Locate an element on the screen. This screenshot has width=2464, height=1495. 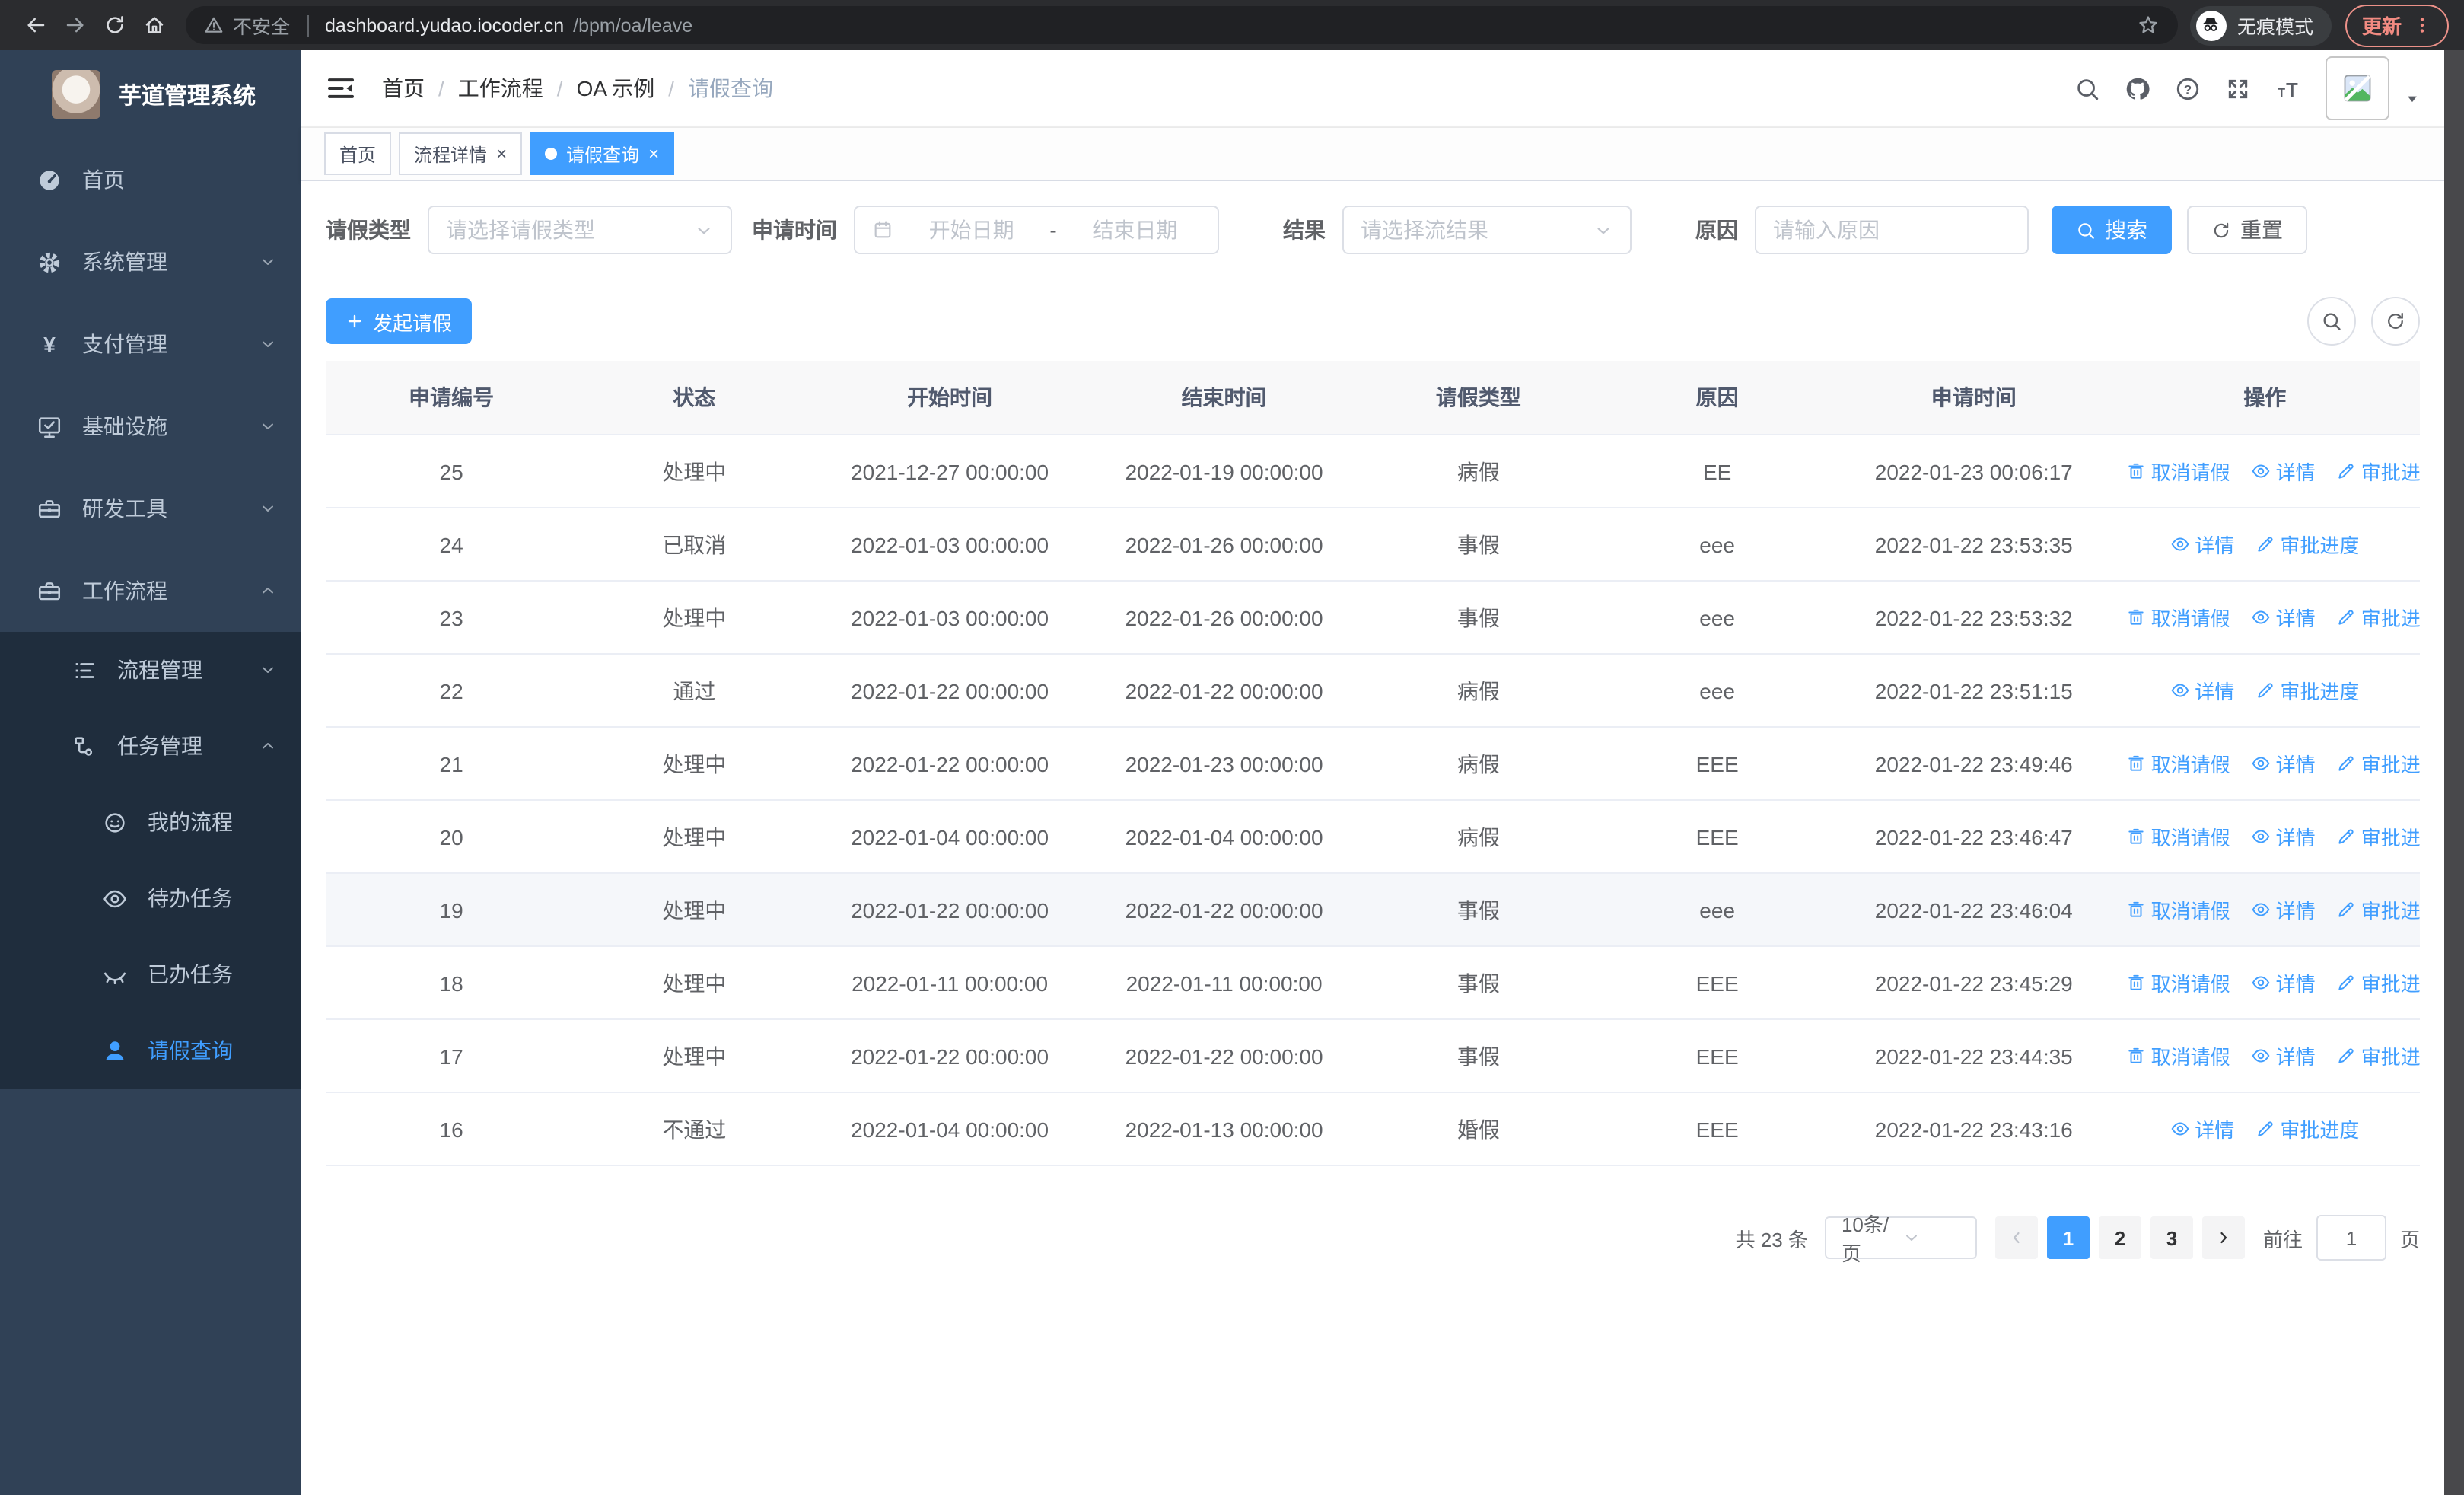
create-leave-button: 发起请假 is located at coordinates (399, 321).